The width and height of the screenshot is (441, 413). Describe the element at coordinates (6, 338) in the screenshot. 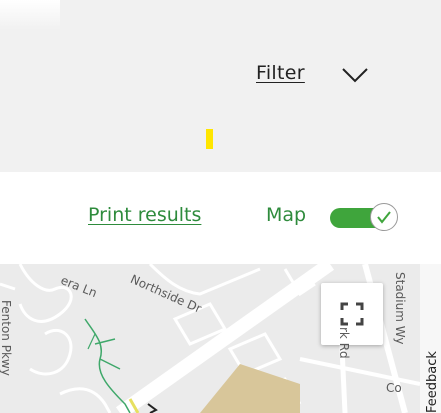

I see `street-label: Fenton Pkwy` at that location.